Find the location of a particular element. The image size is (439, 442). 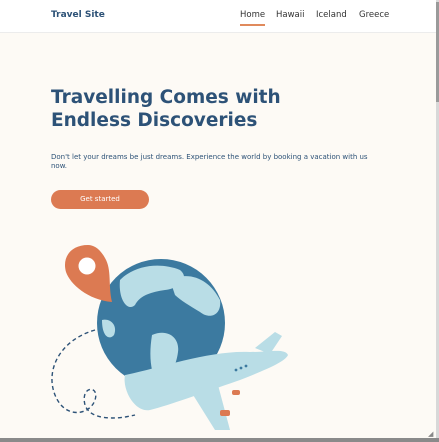

nav-link-iceland: Iceland is located at coordinates (331, 15).